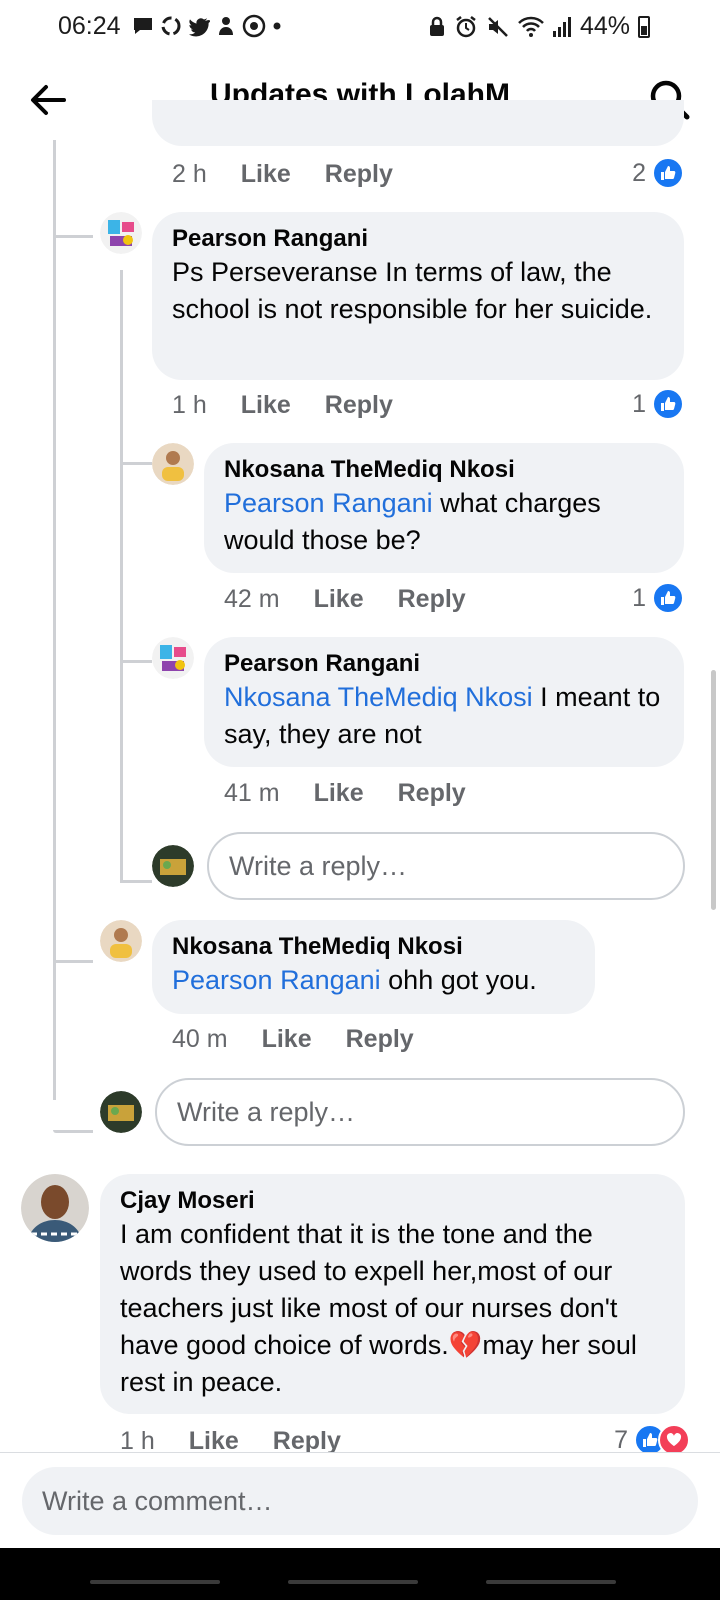 The height and width of the screenshot is (1600, 720). I want to click on mention-link: Nkosana TheMediq Nkosi, so click(378, 697).